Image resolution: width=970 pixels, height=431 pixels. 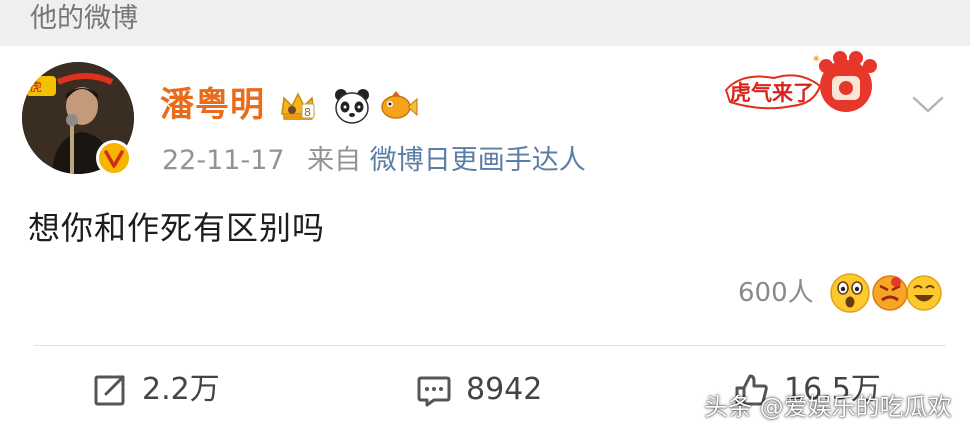 What do you see at coordinates (924, 293) in the screenshot?
I see `laughing-emoji-icon` at bounding box center [924, 293].